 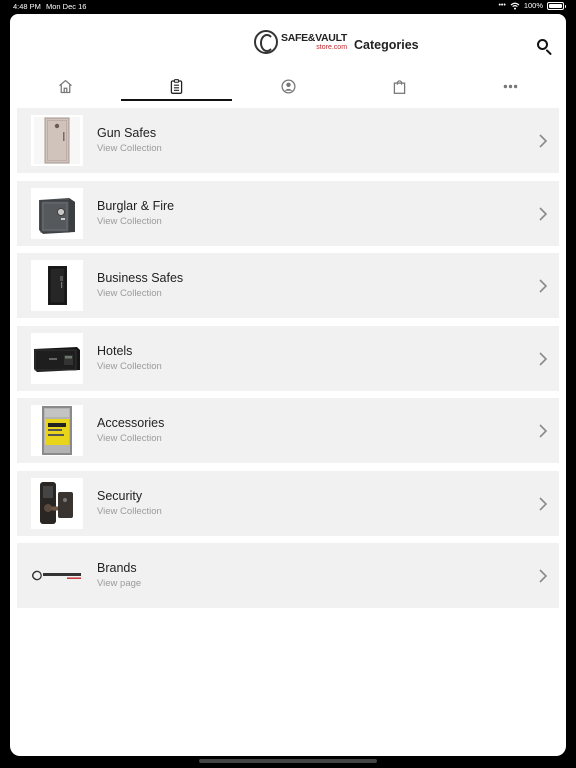 I want to click on tab-categories, so click(x=177, y=86).